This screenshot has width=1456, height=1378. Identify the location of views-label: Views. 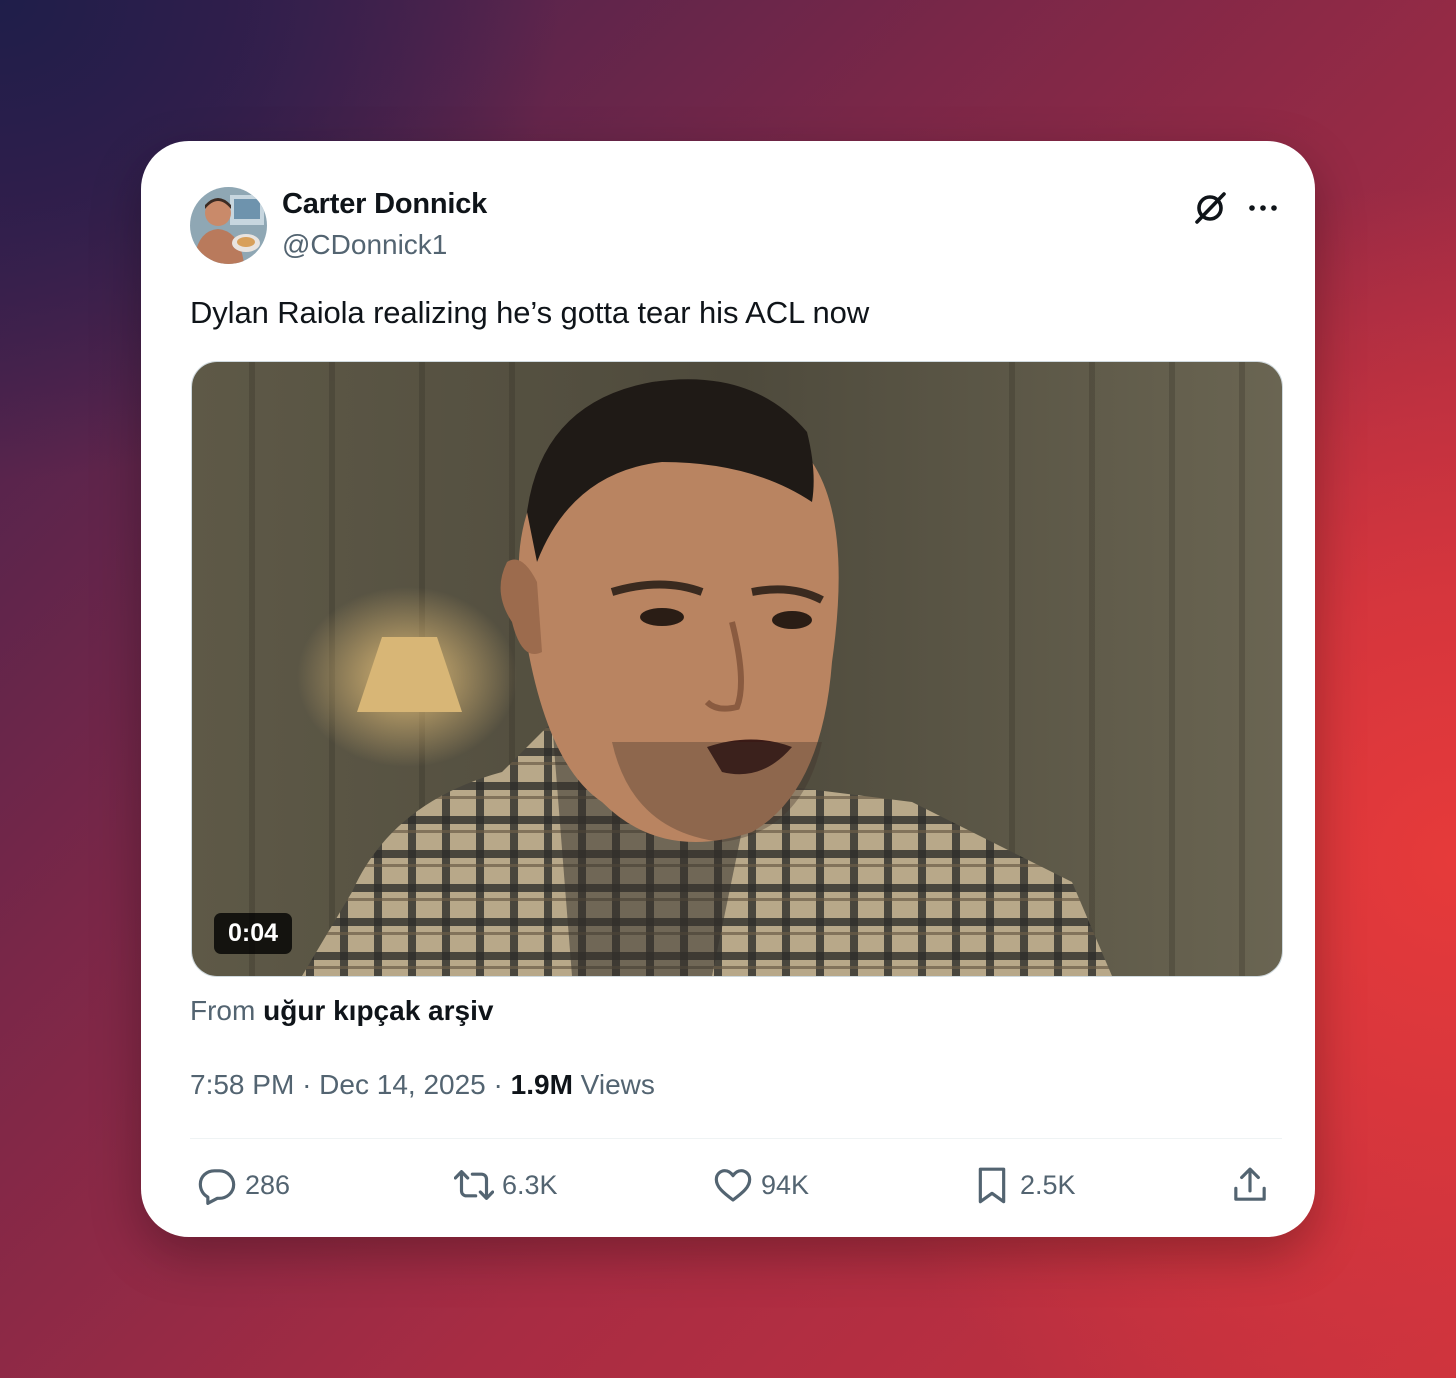
(617, 1084).